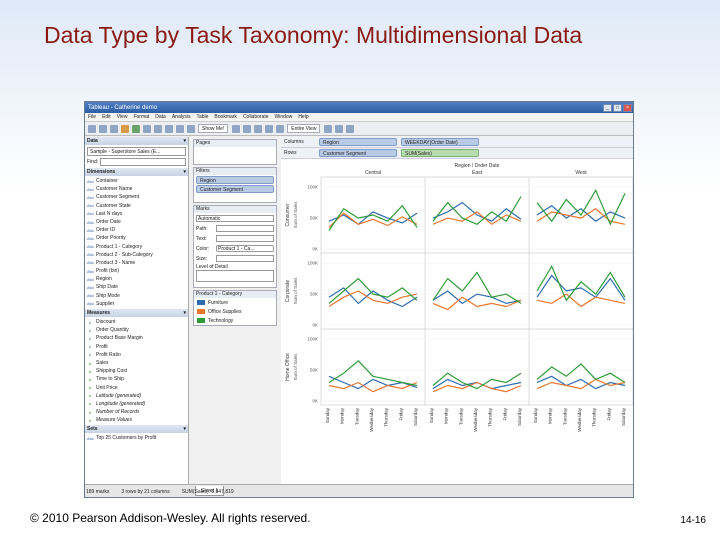 Image resolution: width=720 pixels, height=540 pixels. I want to click on dimension-field: Abc Order Priority, so click(136, 238).